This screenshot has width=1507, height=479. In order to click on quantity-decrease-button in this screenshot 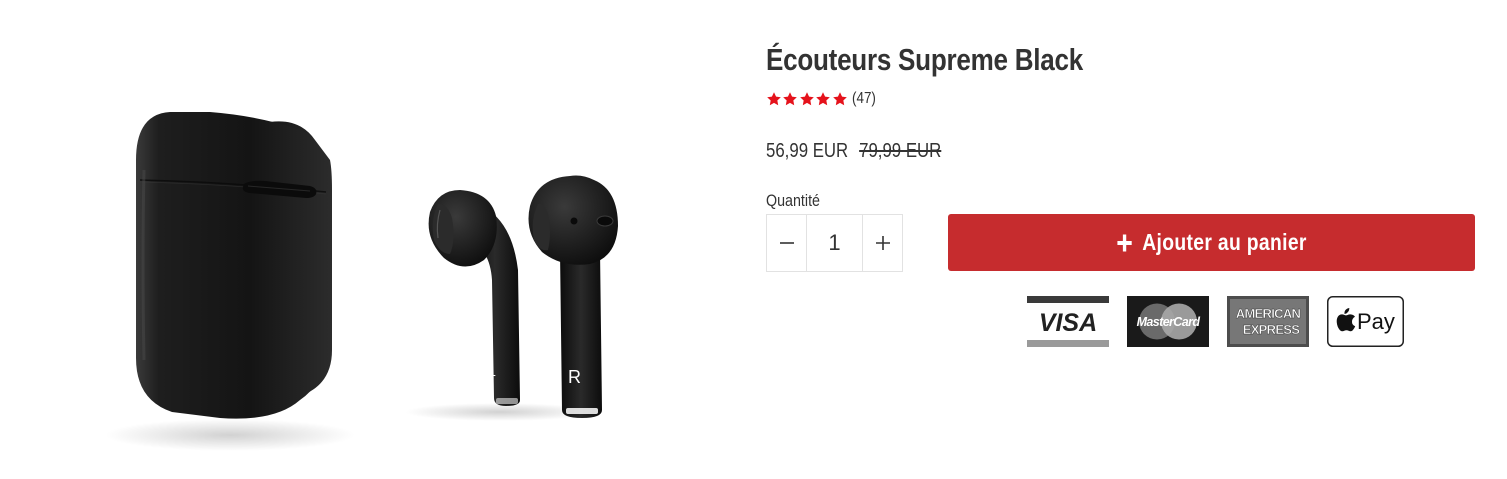, I will do `click(786, 243)`.